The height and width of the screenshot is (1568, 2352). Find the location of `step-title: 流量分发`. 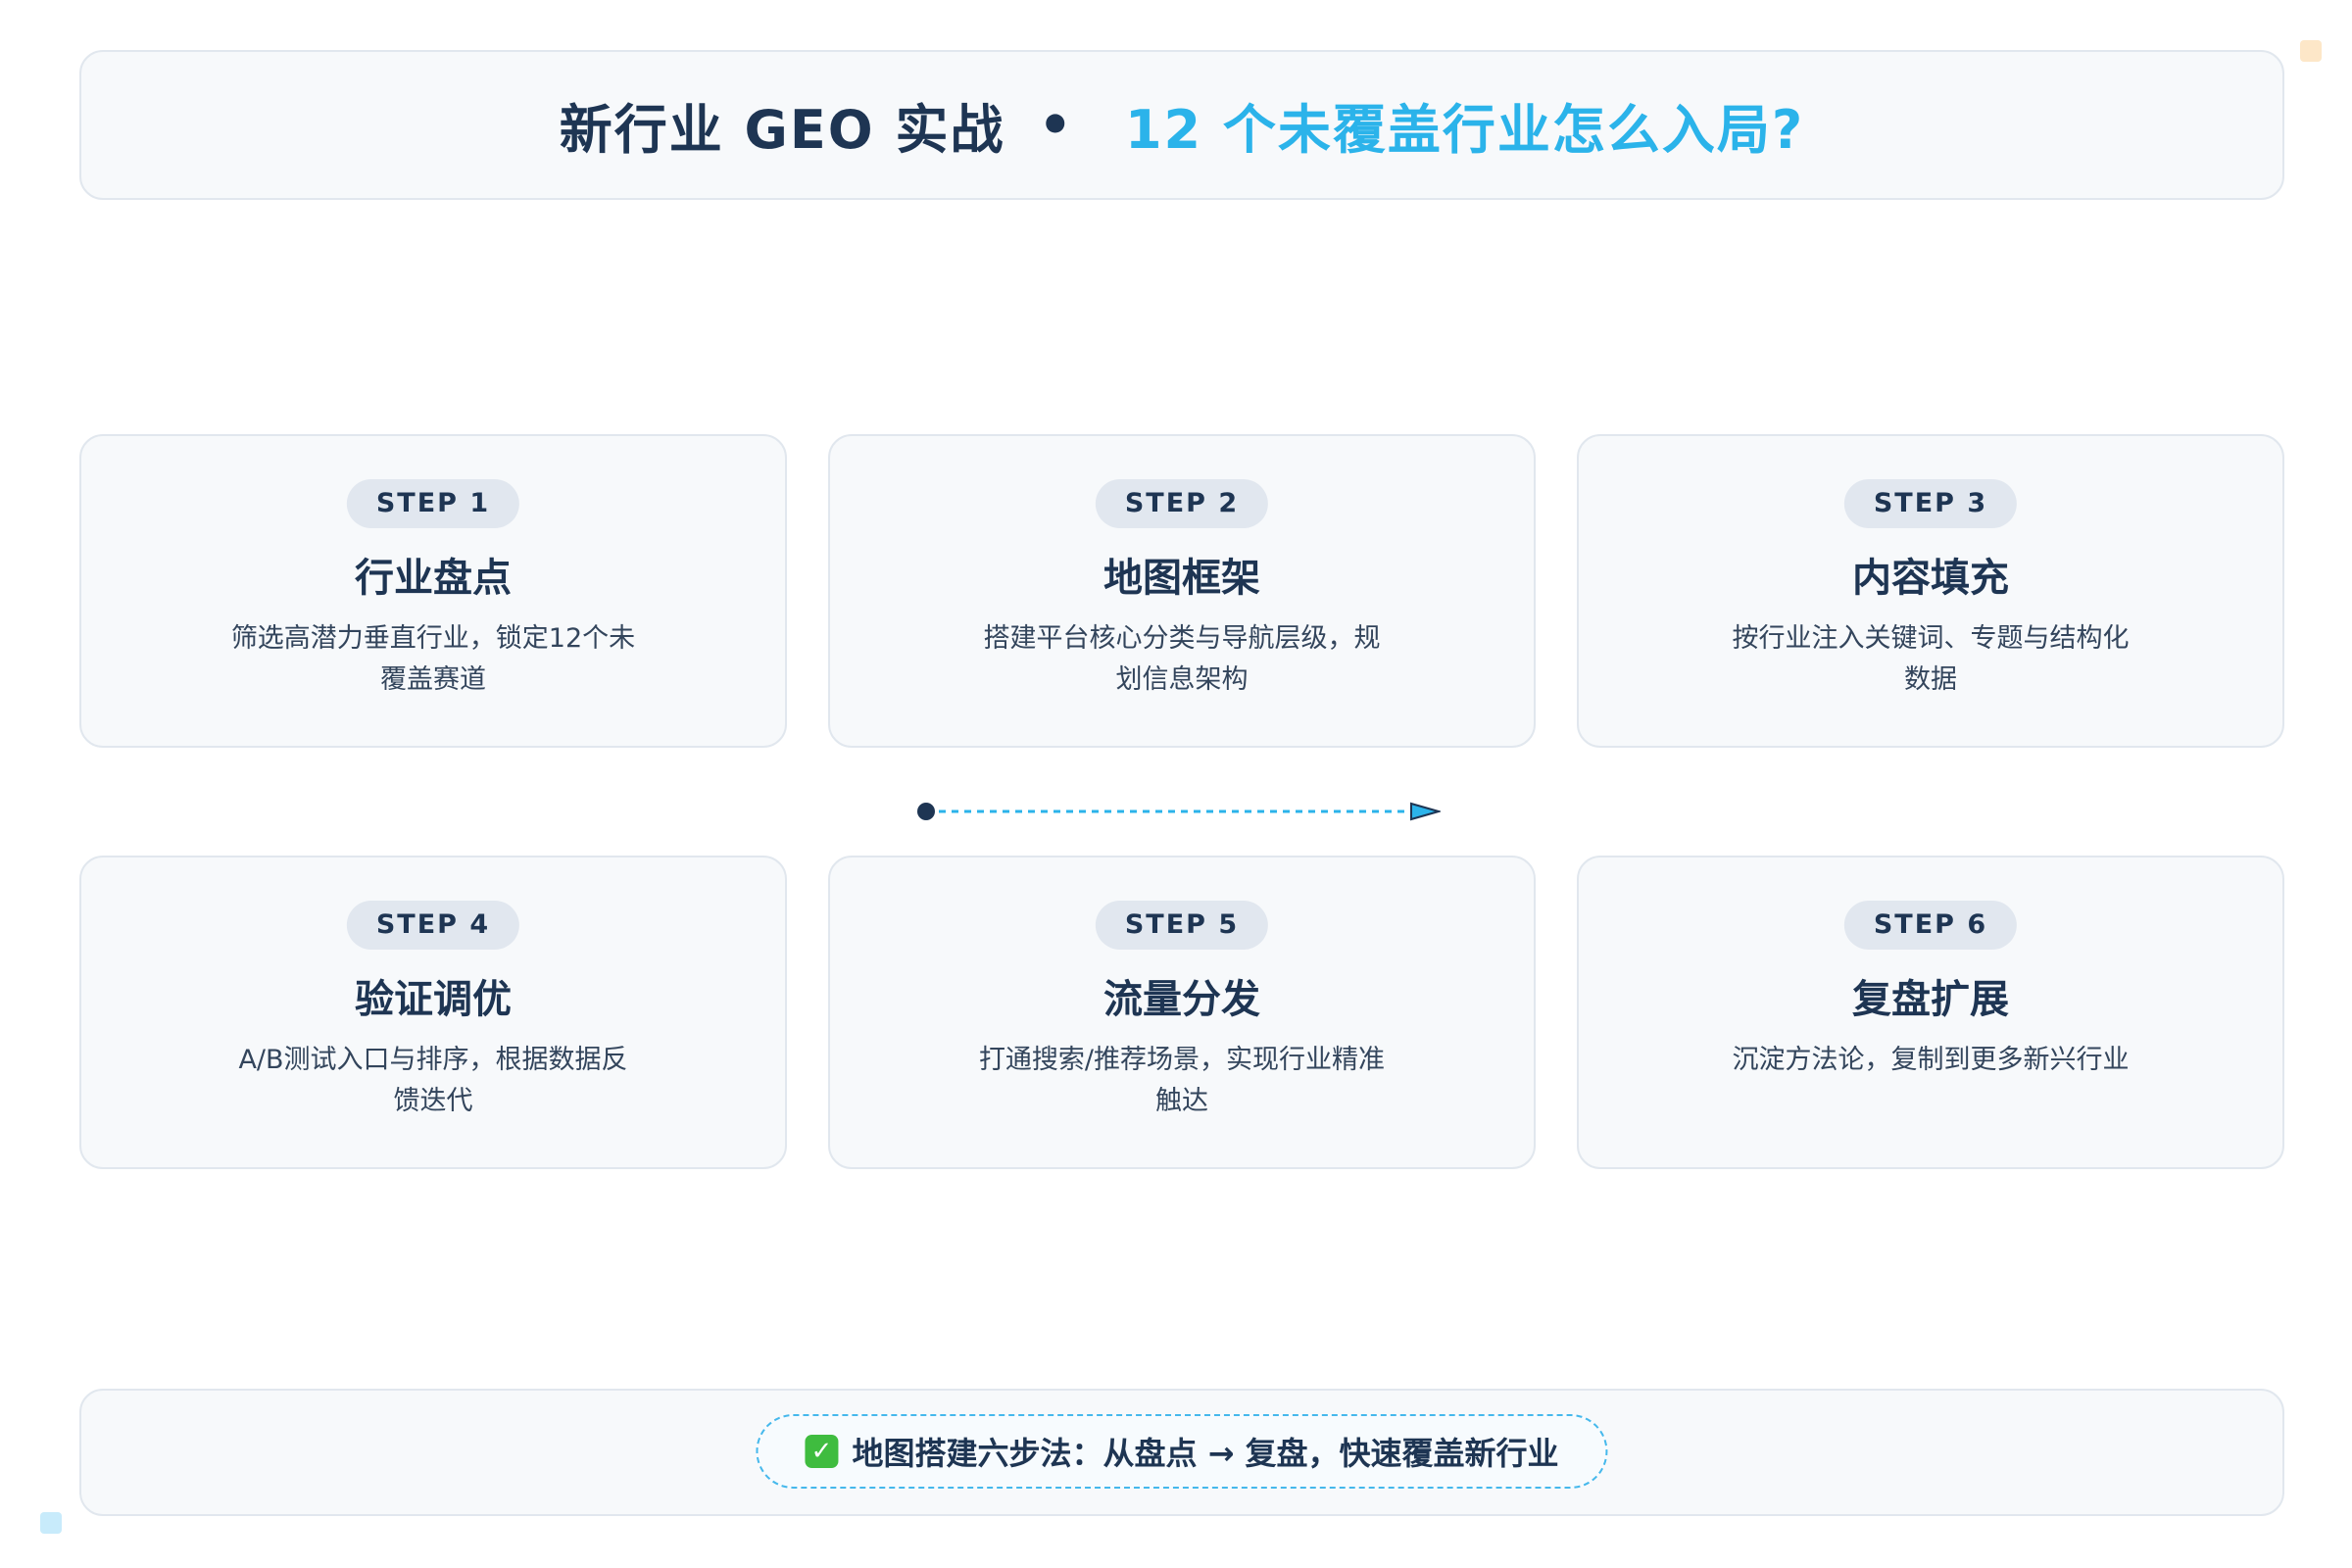

step-title: 流量分发 is located at coordinates (1181, 999).